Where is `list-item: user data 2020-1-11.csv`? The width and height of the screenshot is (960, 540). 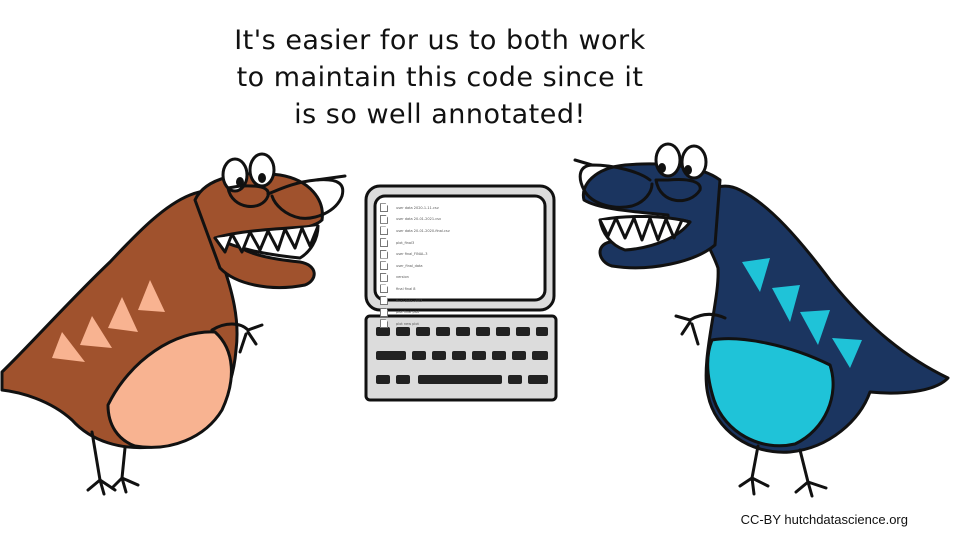 list-item: user data 2020-1-11.csv is located at coordinates (460, 208).